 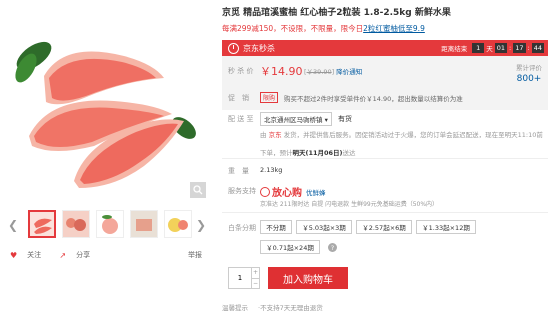 What do you see at coordinates (349, 153) in the screenshot?
I see `ship-line2c: 送达` at bounding box center [349, 153].